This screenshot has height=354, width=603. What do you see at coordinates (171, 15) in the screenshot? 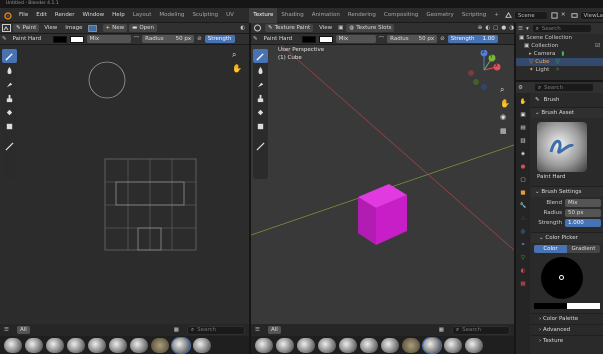
I see `tab-modeling: Modeling` at bounding box center [171, 15].